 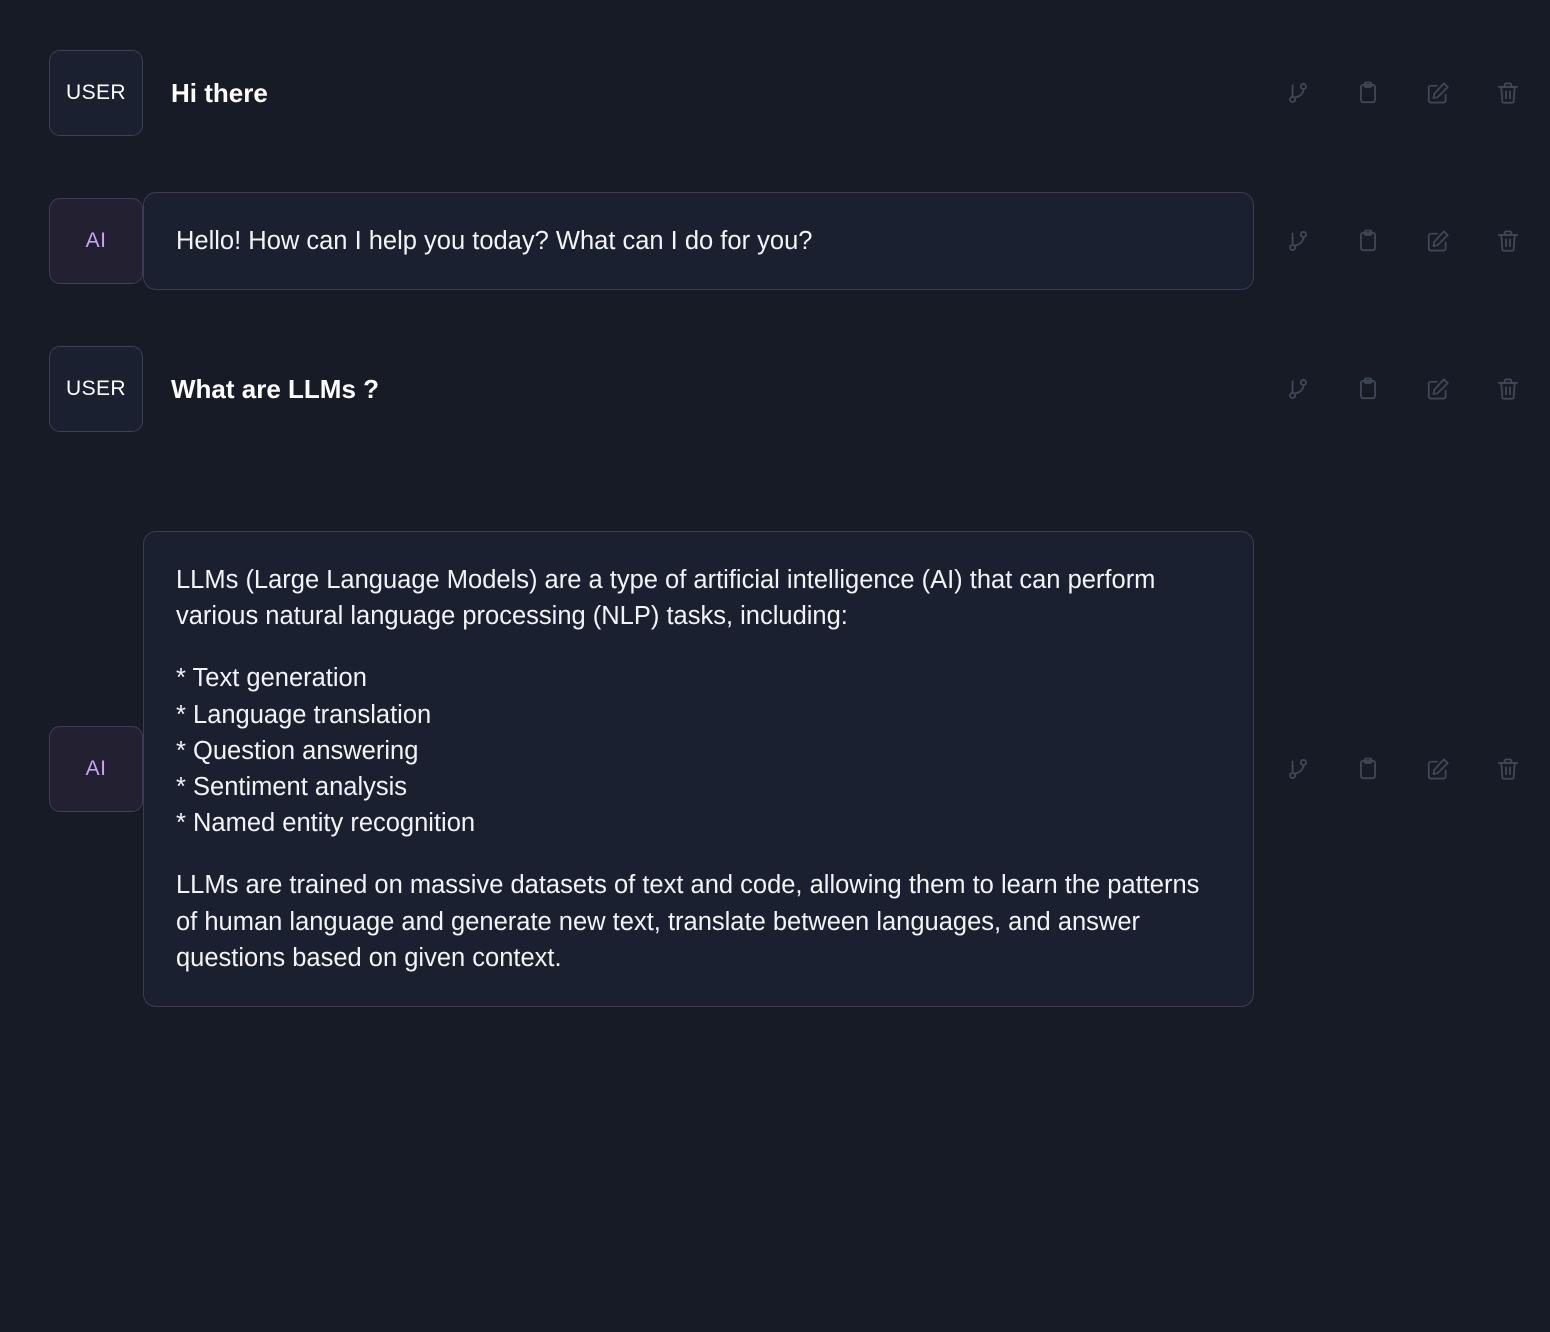 What do you see at coordinates (275, 388) in the screenshot?
I see `message-text: What are LLMs ?` at bounding box center [275, 388].